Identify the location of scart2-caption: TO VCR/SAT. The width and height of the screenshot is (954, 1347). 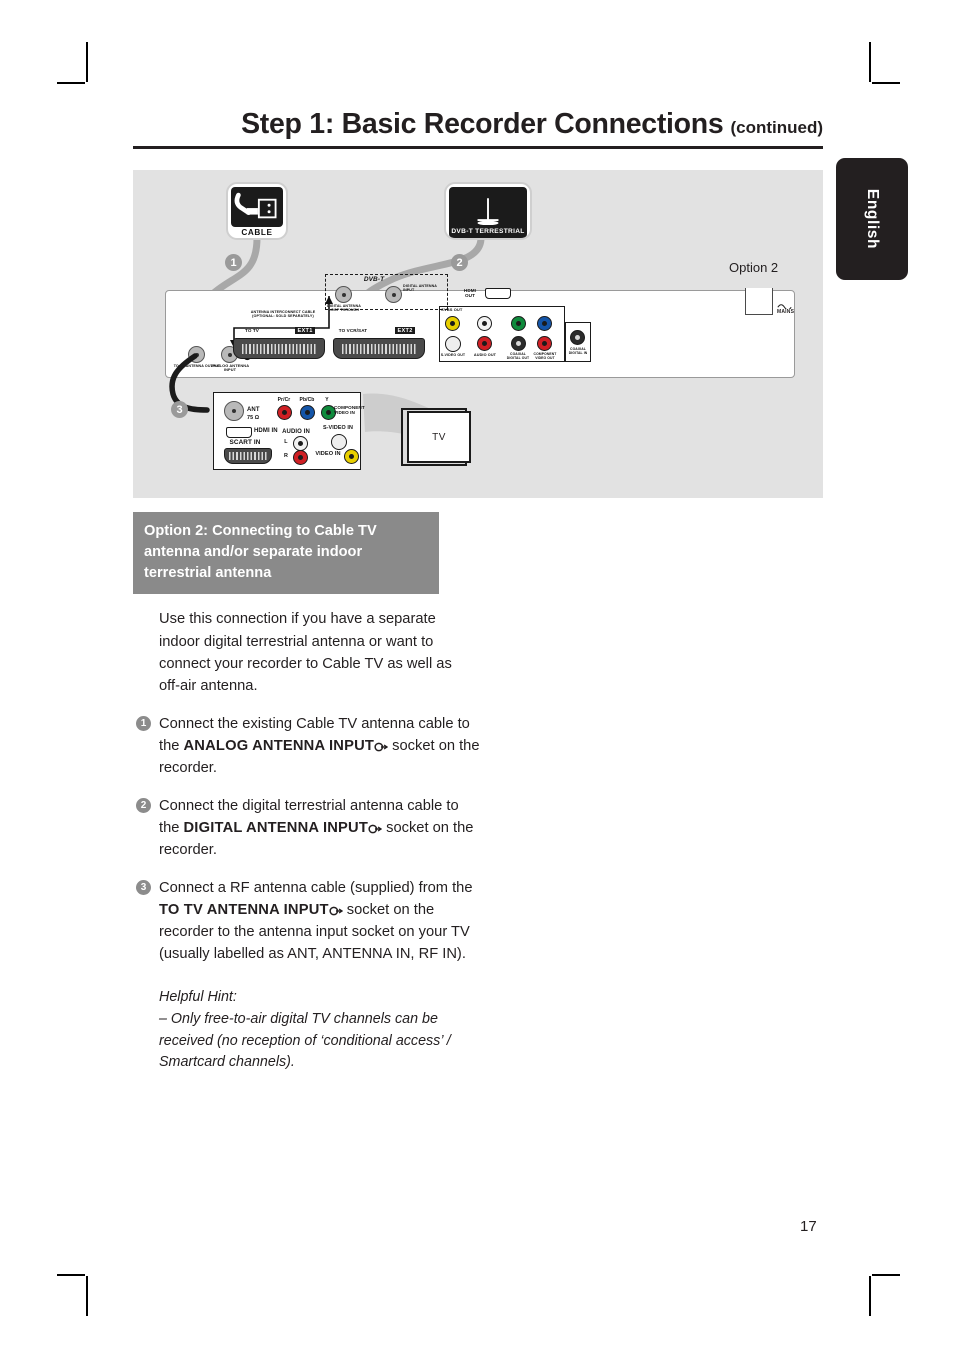
(353, 330).